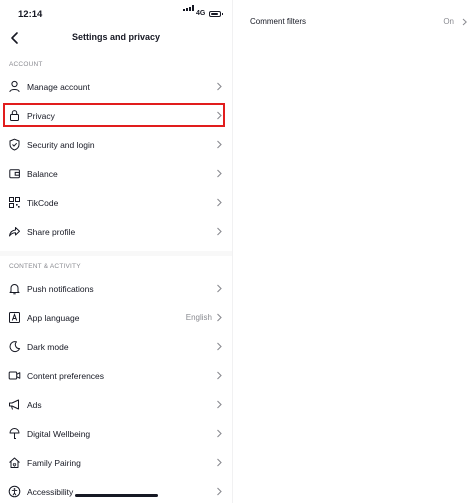  I want to click on person-icon, so click(14, 86).